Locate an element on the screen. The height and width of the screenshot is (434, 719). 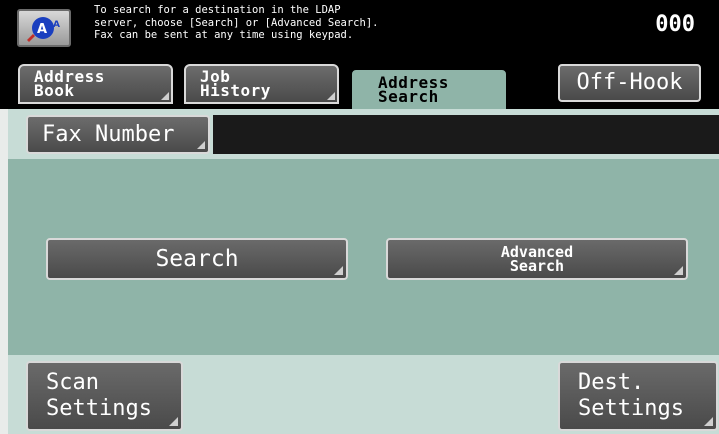
help-button: A A is located at coordinates (44, 28).